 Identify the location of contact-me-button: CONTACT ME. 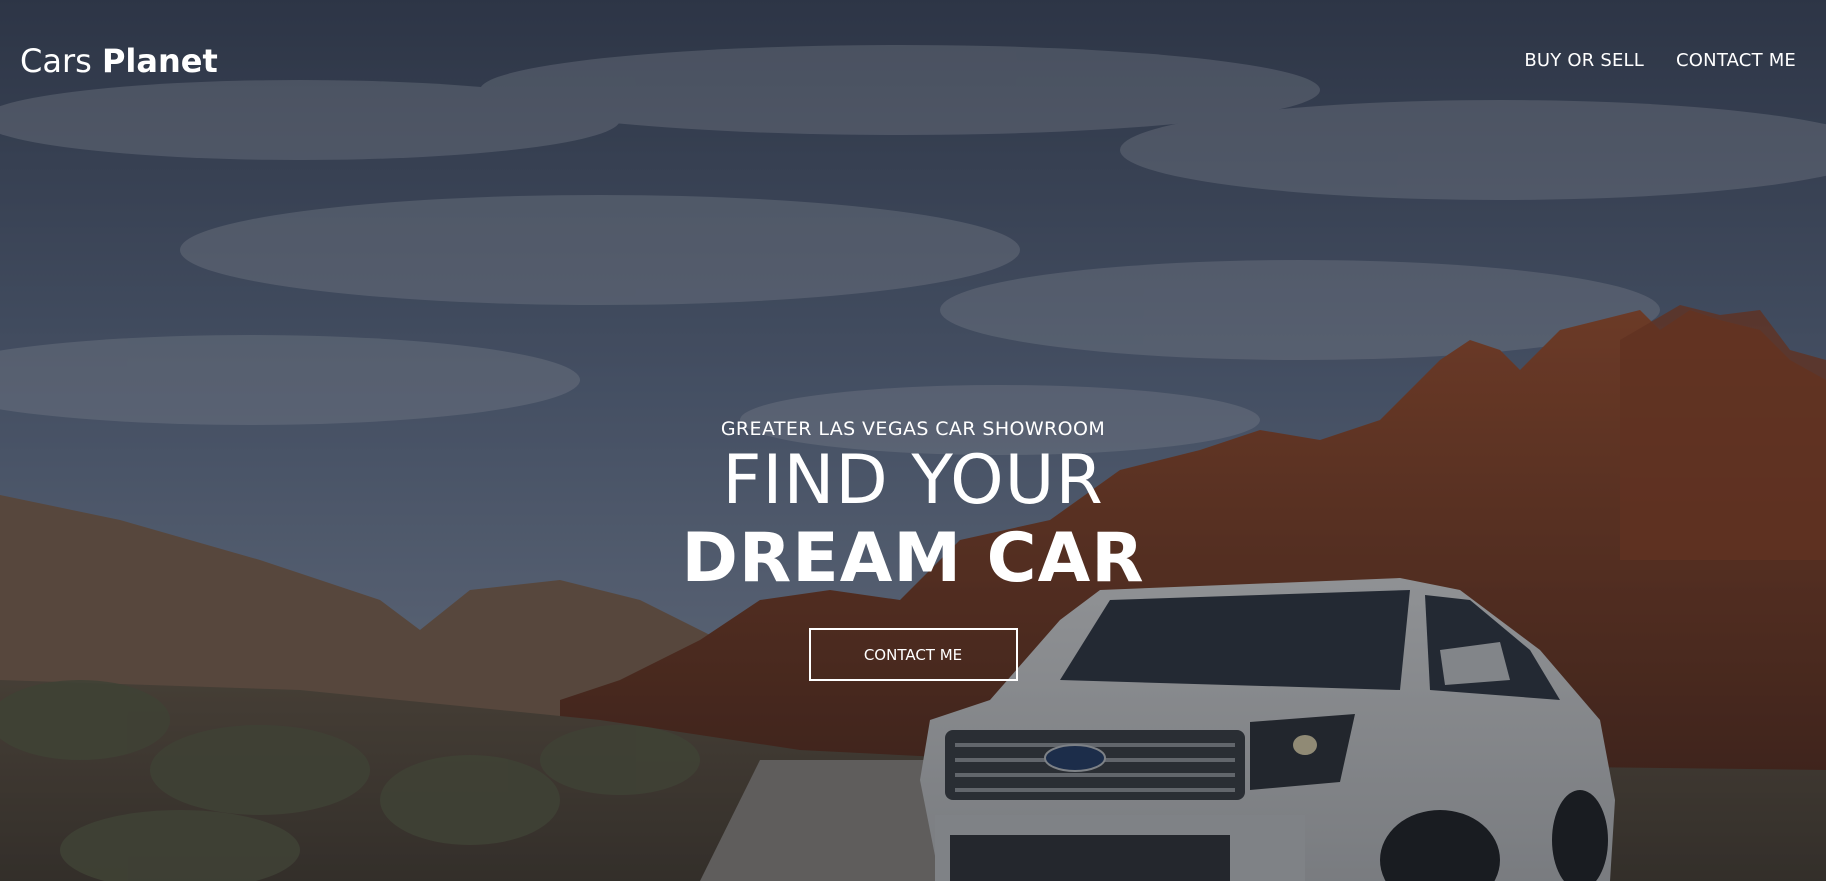
(913, 654).